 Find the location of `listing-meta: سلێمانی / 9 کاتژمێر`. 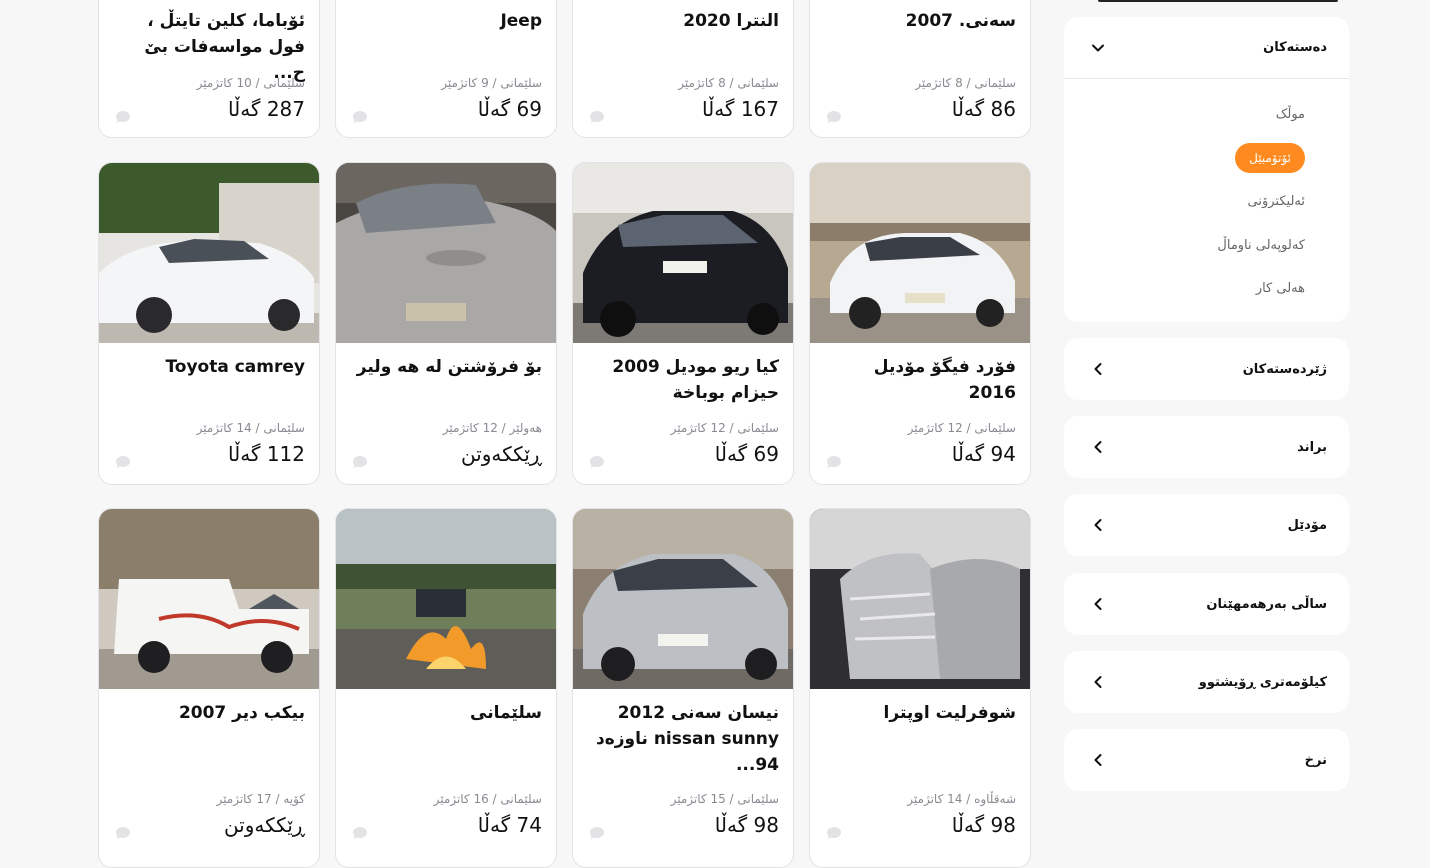

listing-meta: سلێمانی / 9 کاتژمێر is located at coordinates (491, 83).